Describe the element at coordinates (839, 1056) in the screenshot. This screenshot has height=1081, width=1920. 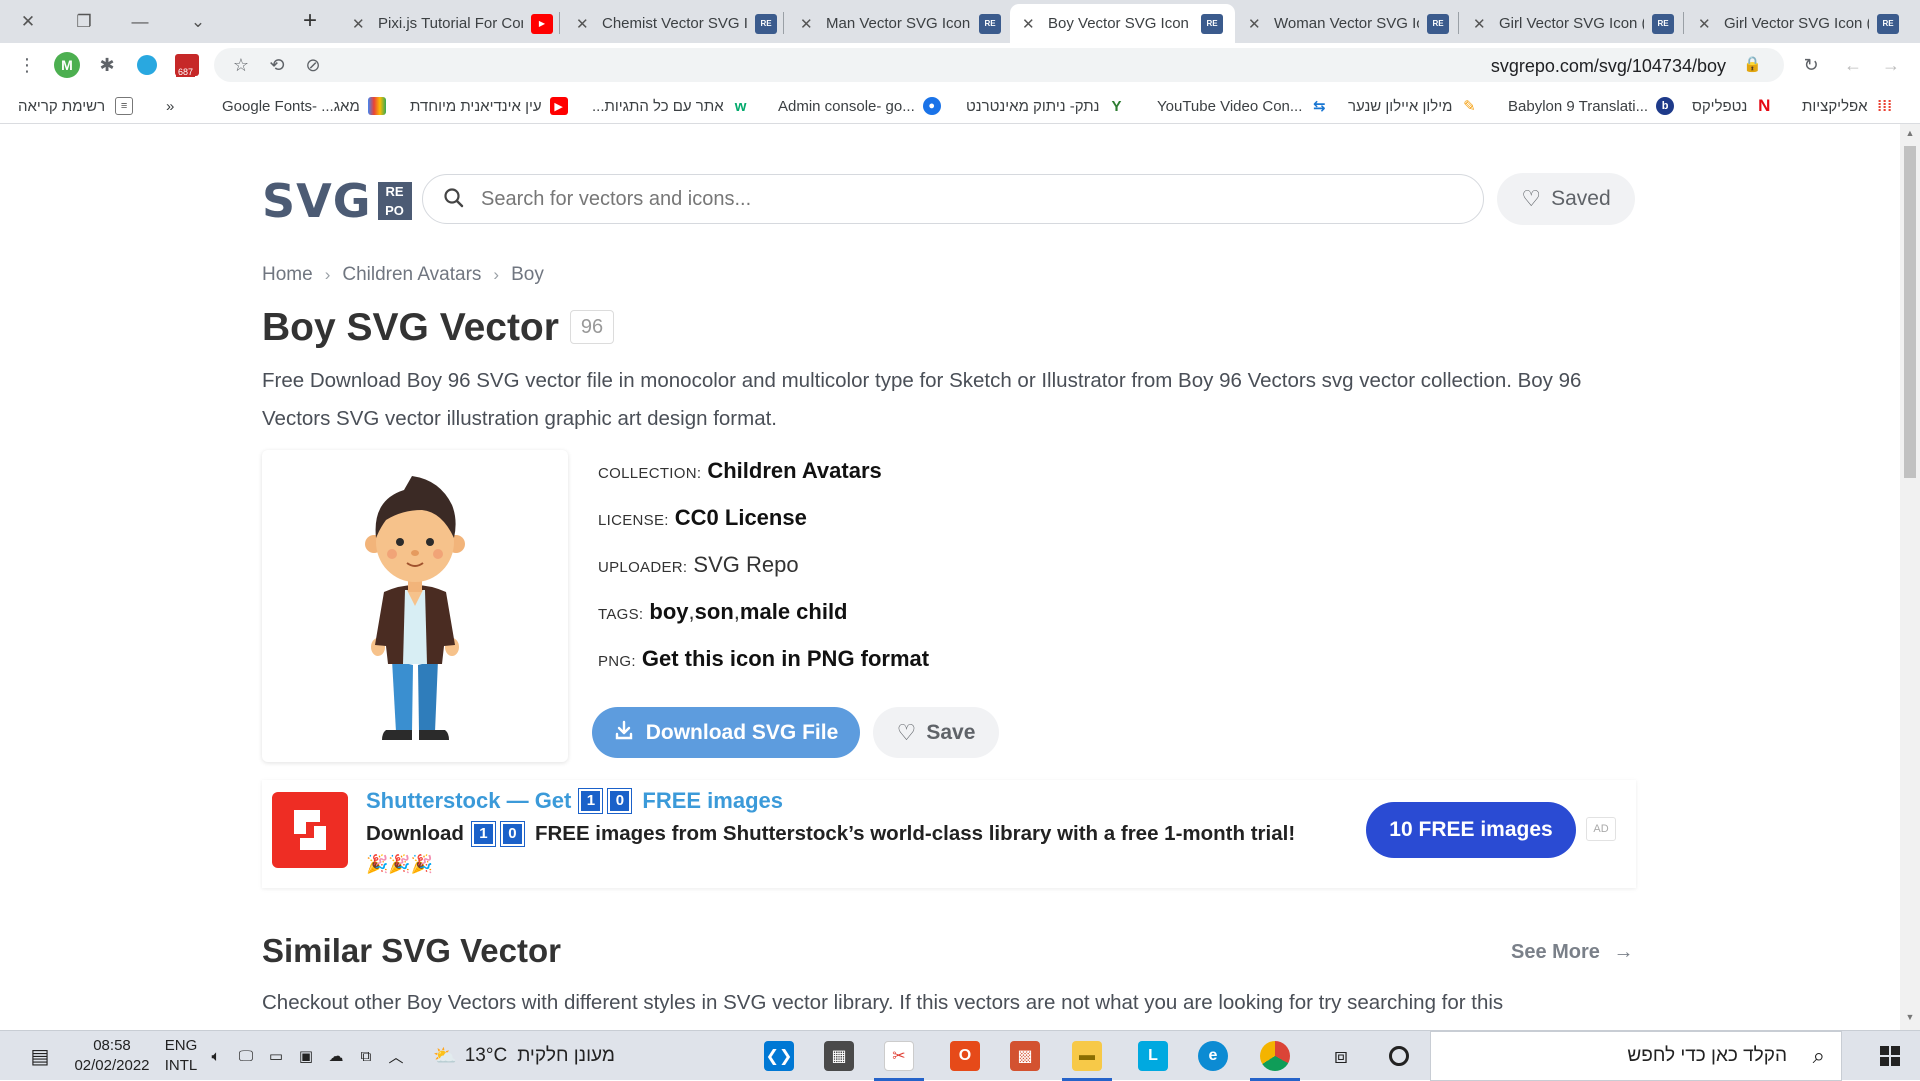
I see `calculator-icon: ▦` at that location.